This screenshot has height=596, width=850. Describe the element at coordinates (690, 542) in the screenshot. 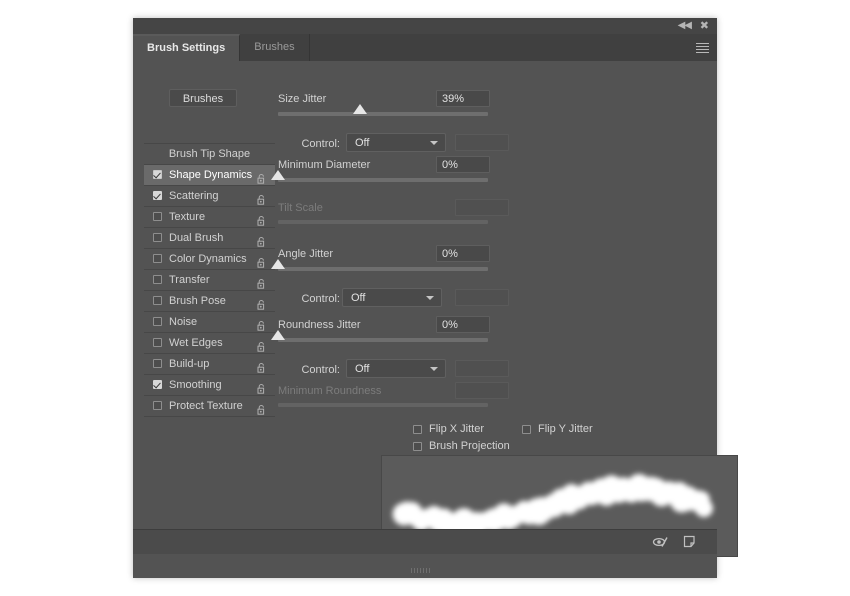

I see `new-brush-preset-icon` at that location.